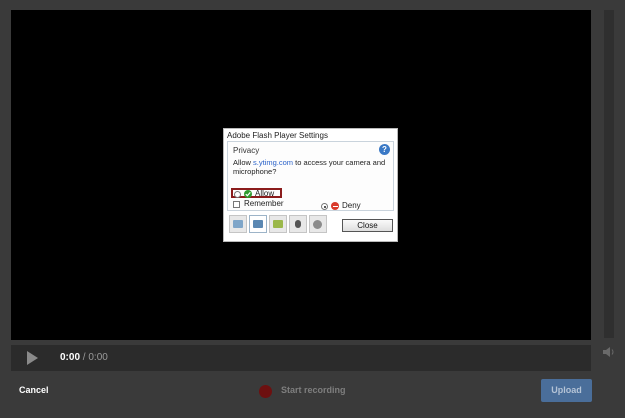 This screenshot has height=418, width=625. I want to click on time-display: 0:00 / 0:00, so click(84, 357).